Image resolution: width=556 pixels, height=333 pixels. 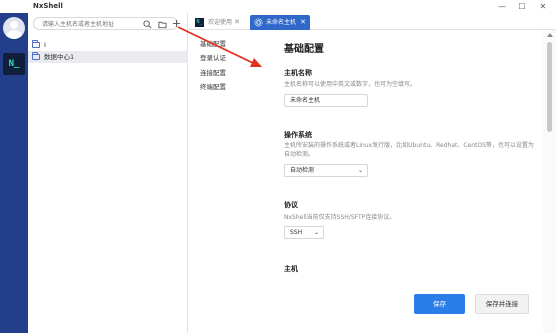 What do you see at coordinates (372, 21) in the screenshot?
I see `tab-bar: N_ 欢迎使用 ✕ 未命名主机 ✕` at bounding box center [372, 21].